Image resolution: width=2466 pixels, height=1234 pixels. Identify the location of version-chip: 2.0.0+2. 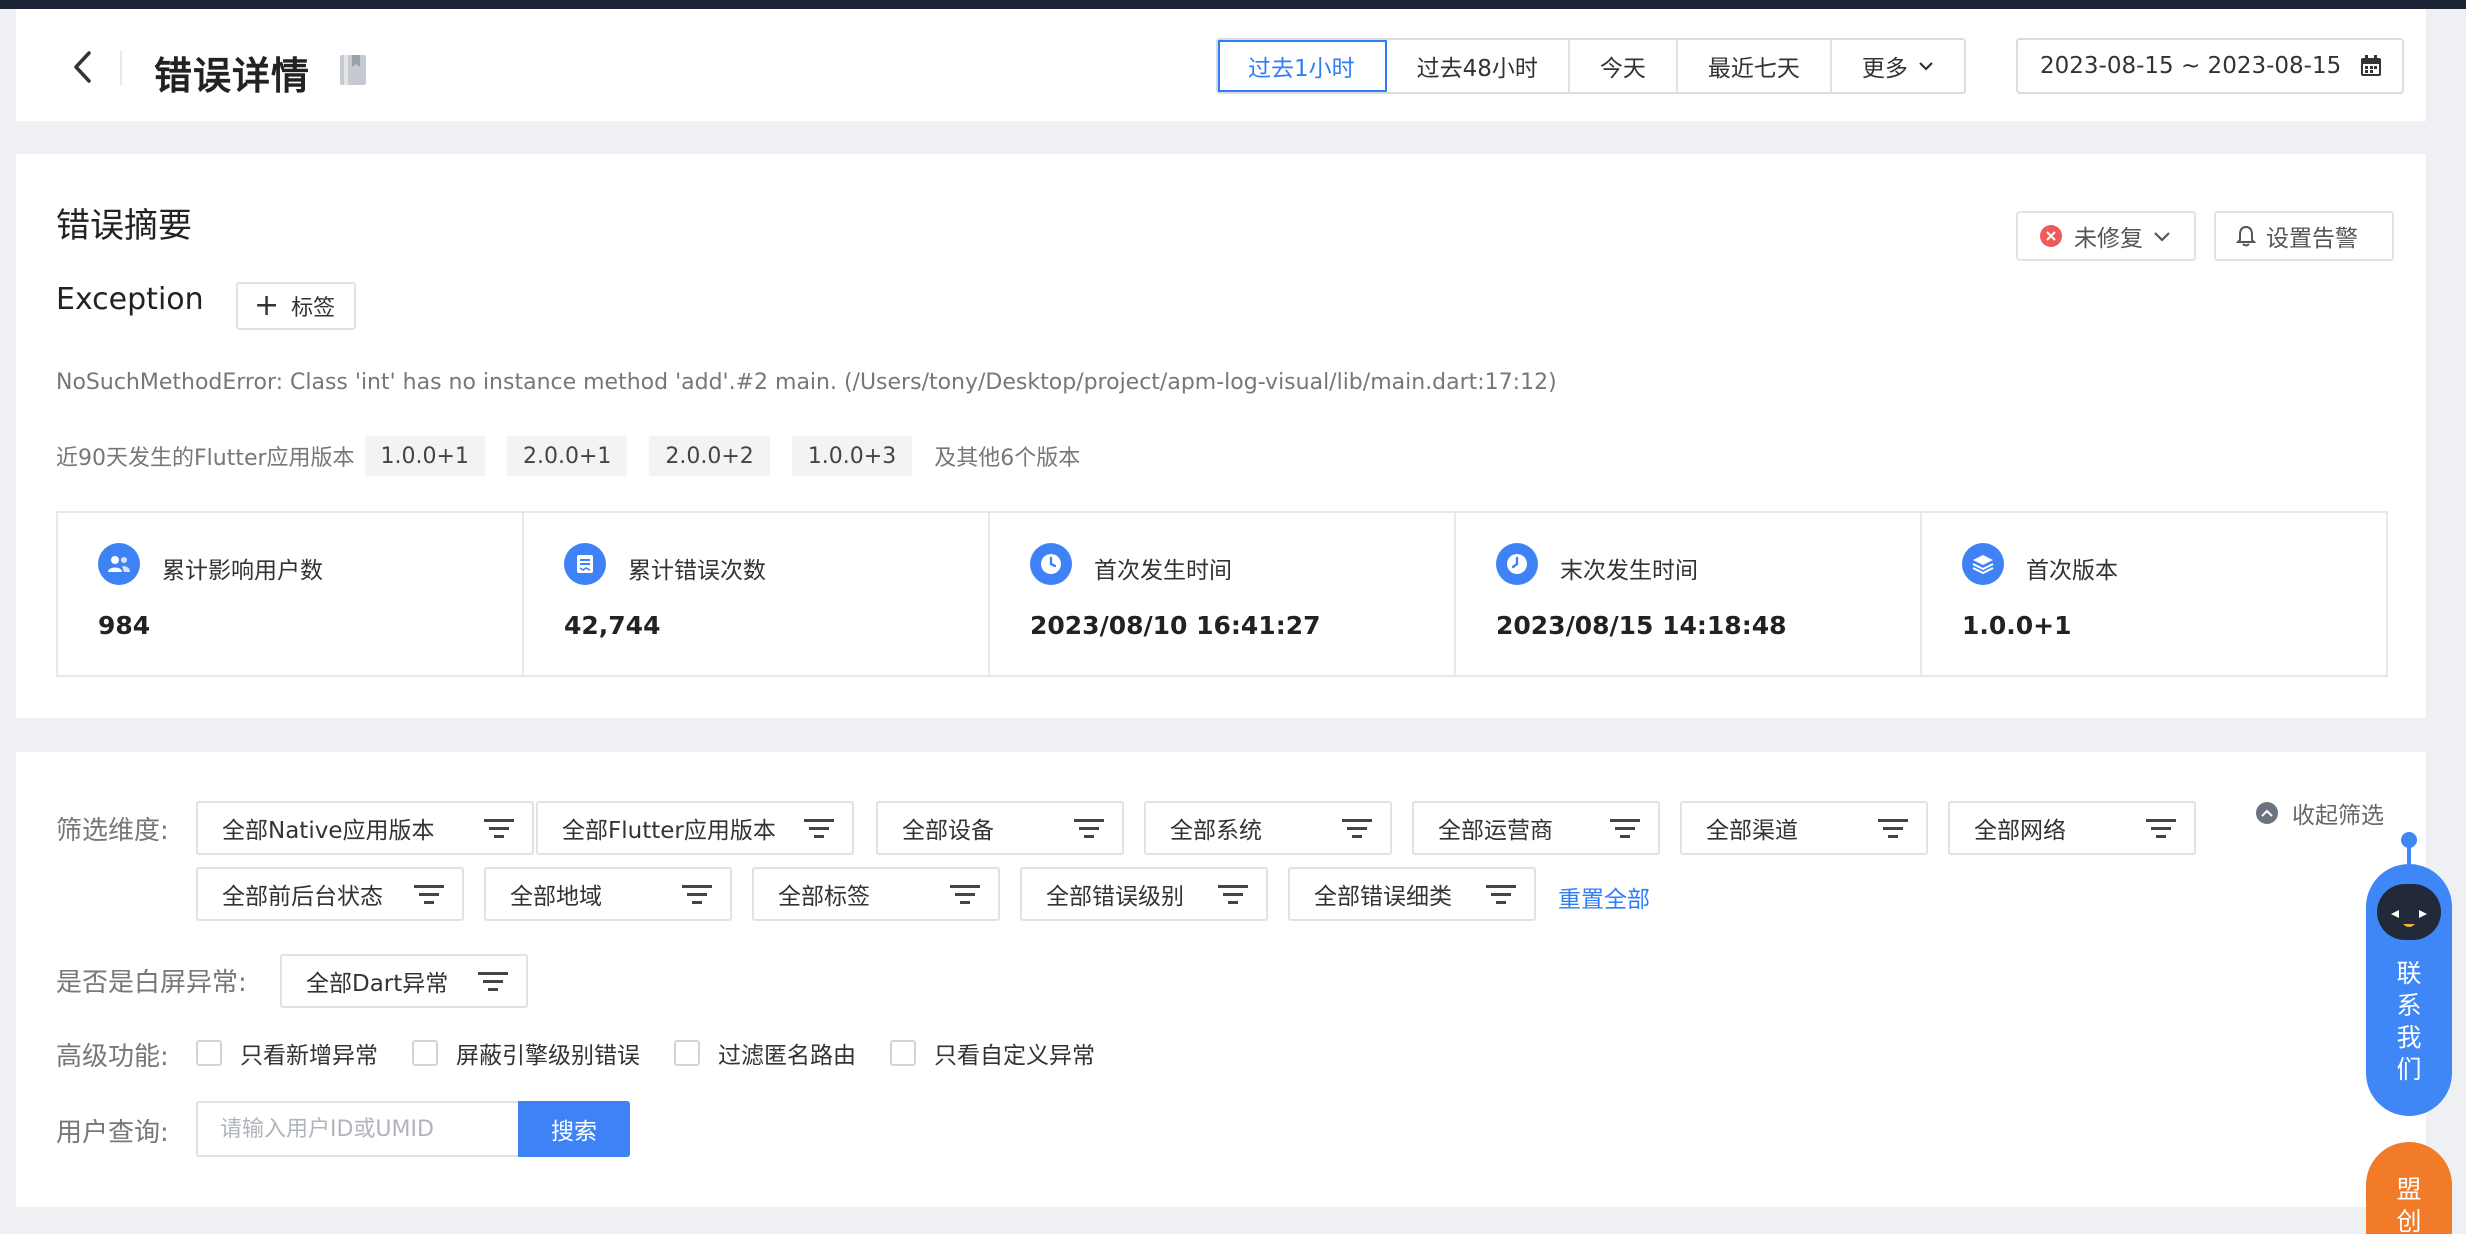
(709, 456).